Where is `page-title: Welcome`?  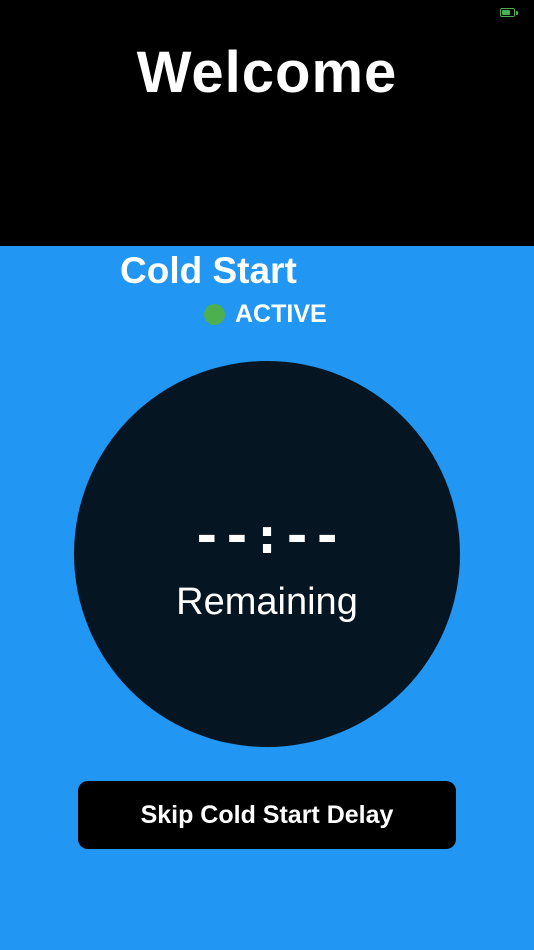
page-title: Welcome is located at coordinates (267, 72).